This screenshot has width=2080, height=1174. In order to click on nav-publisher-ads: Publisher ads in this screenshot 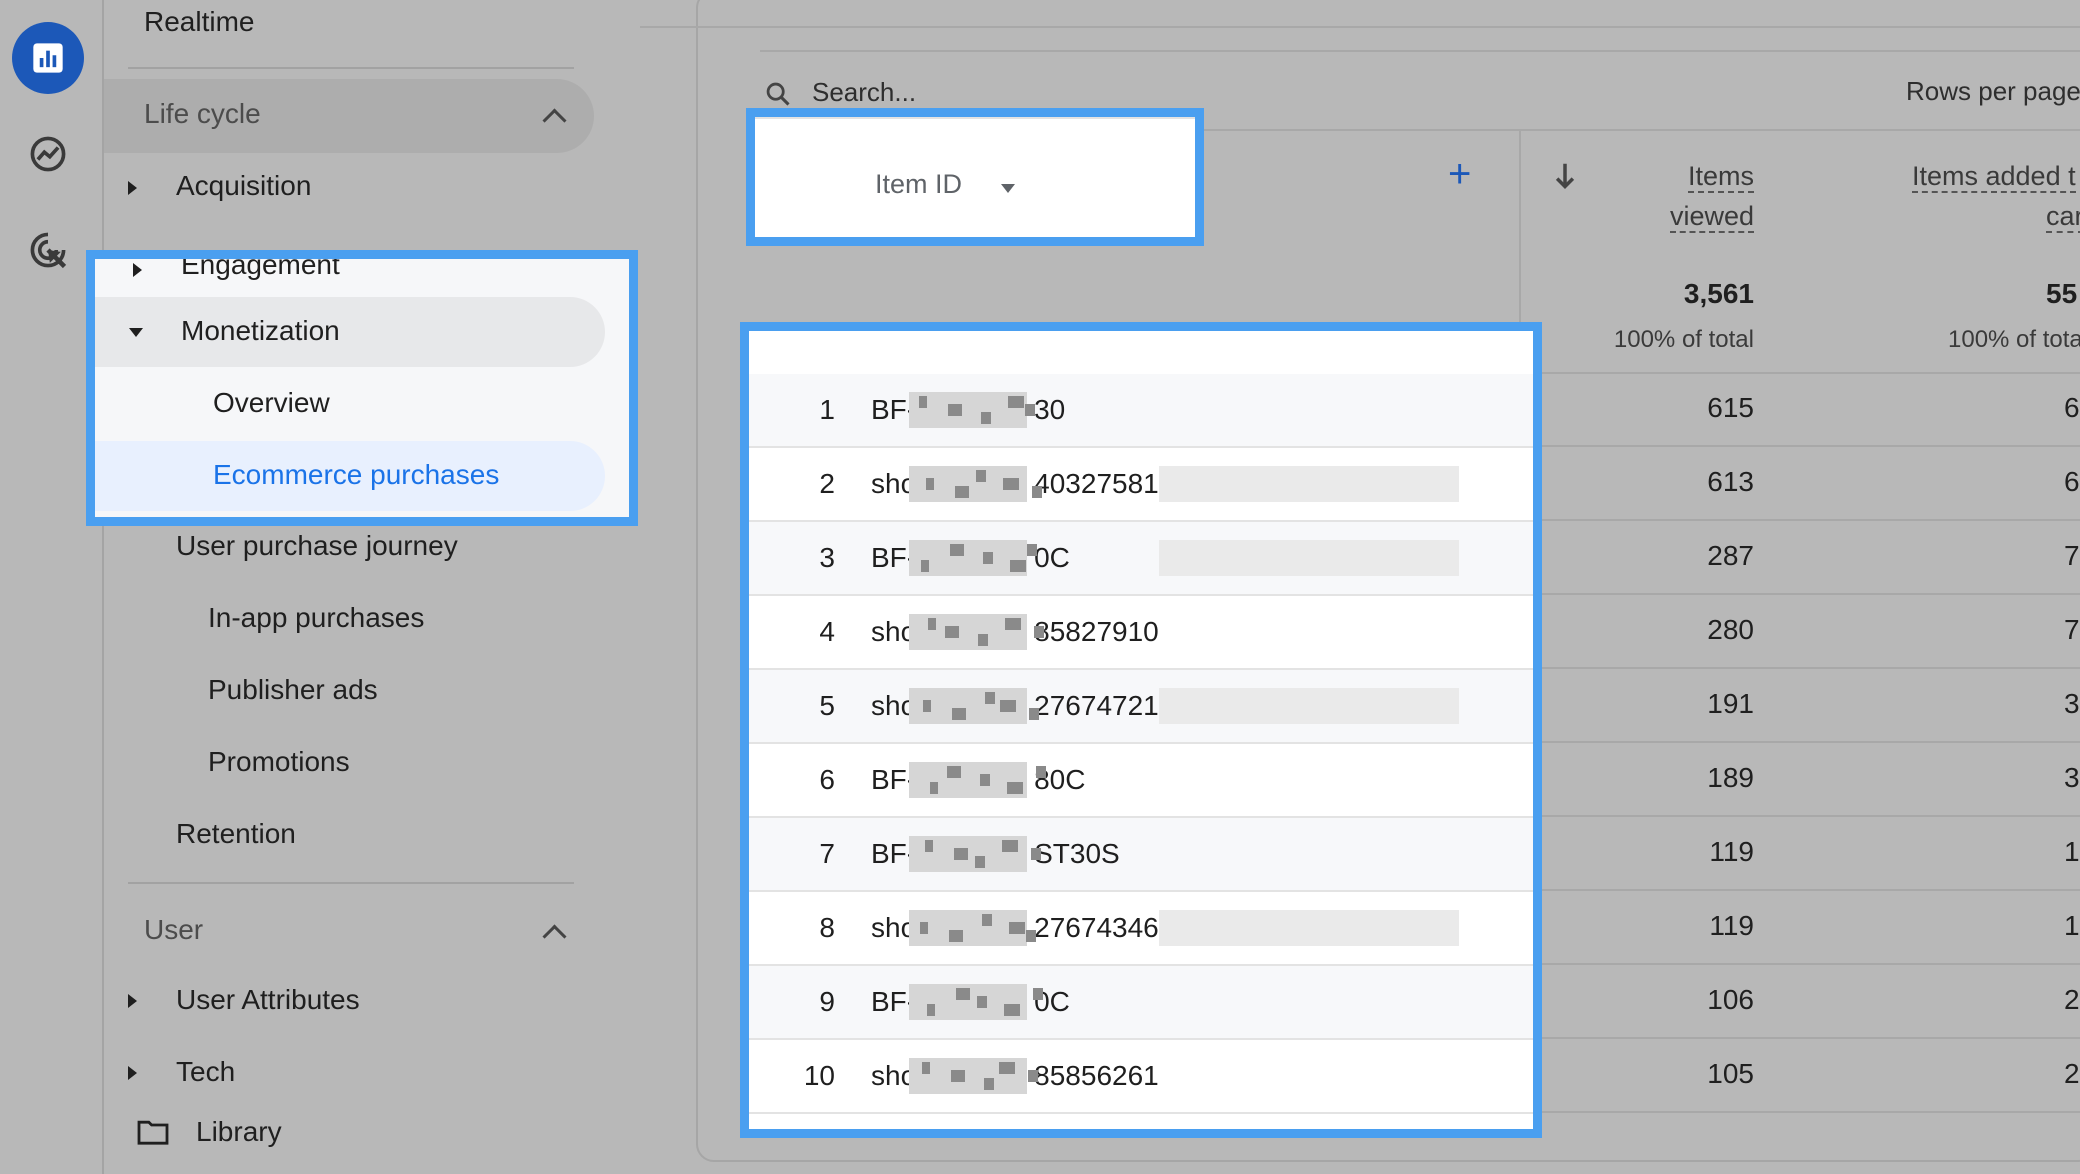, I will do `click(293, 690)`.